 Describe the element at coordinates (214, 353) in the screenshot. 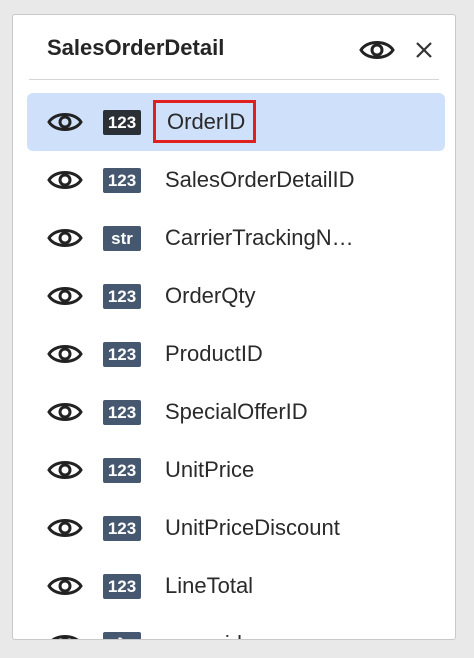

I see `field-label: ProductID` at that location.